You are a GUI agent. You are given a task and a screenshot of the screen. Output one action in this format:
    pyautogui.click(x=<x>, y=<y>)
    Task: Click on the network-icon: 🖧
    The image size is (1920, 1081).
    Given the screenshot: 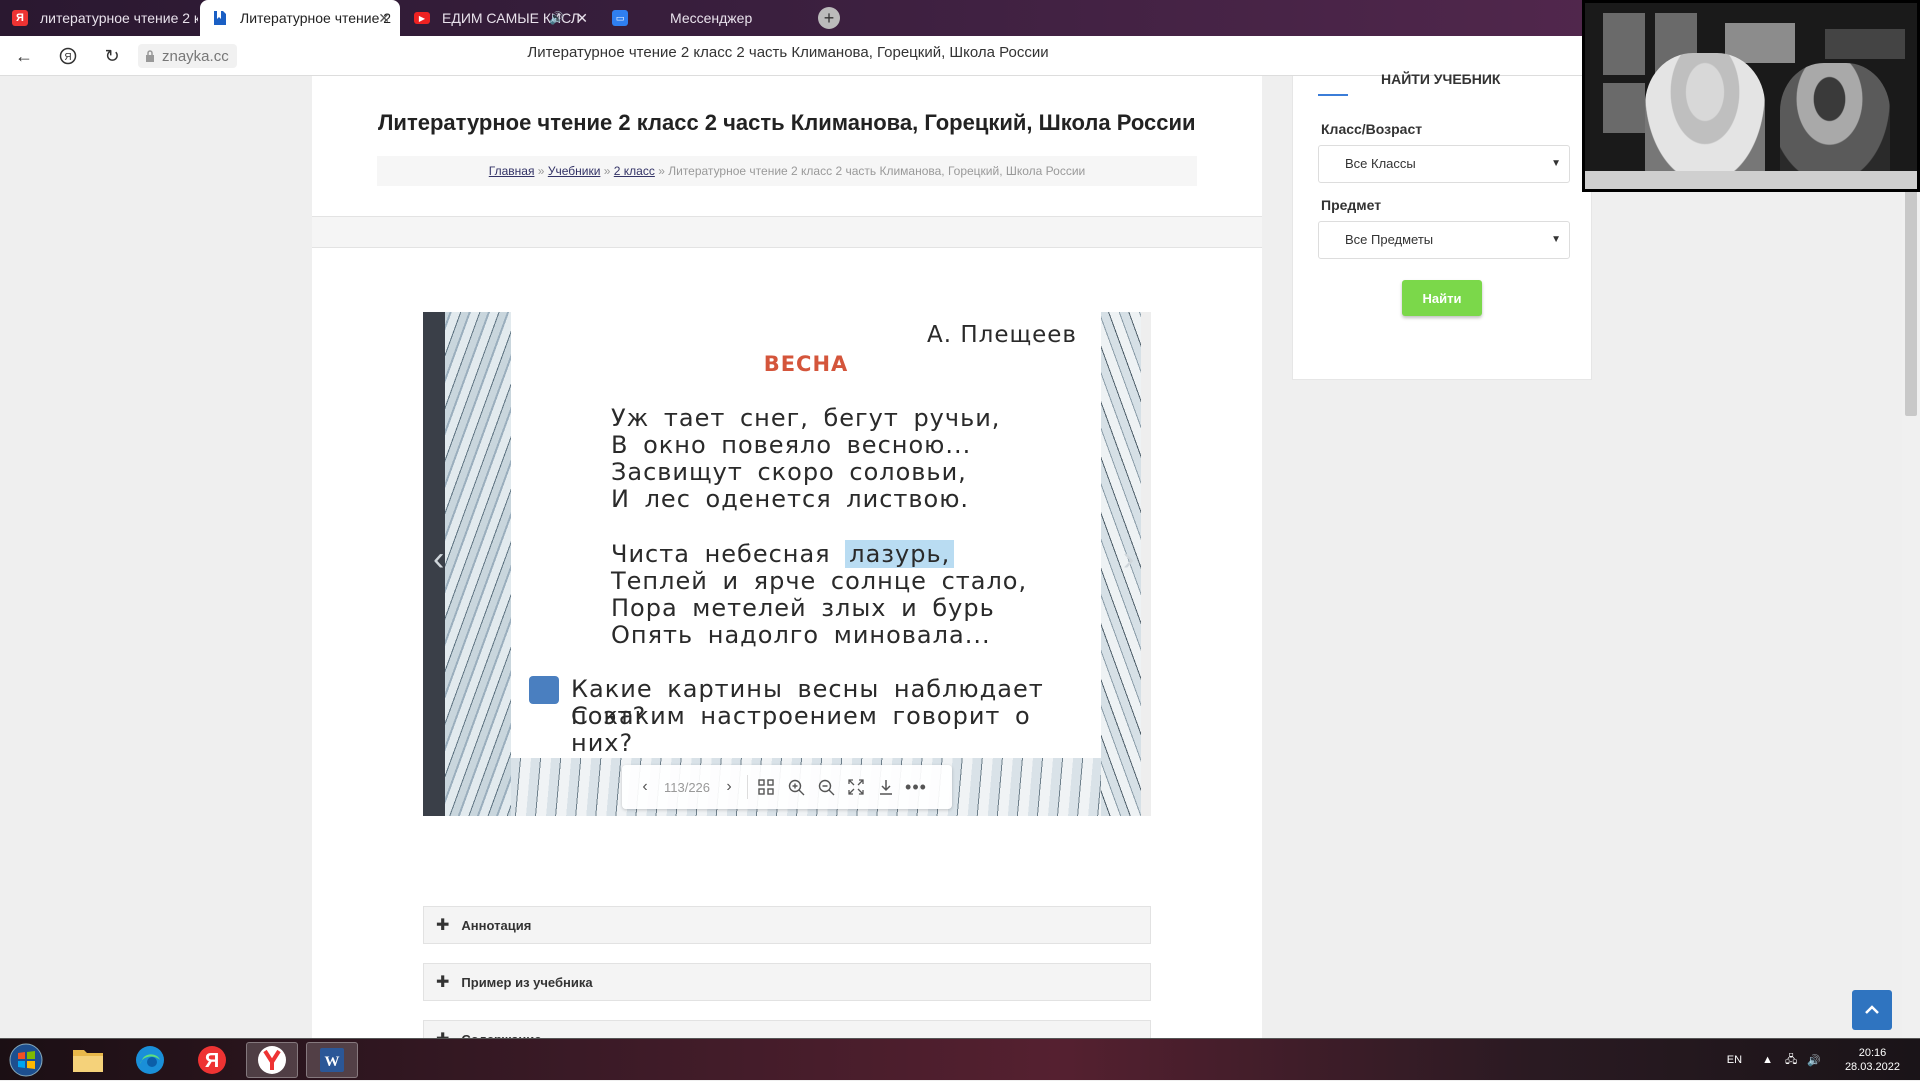 What is the action you would take?
    pyautogui.click(x=1791, y=1060)
    